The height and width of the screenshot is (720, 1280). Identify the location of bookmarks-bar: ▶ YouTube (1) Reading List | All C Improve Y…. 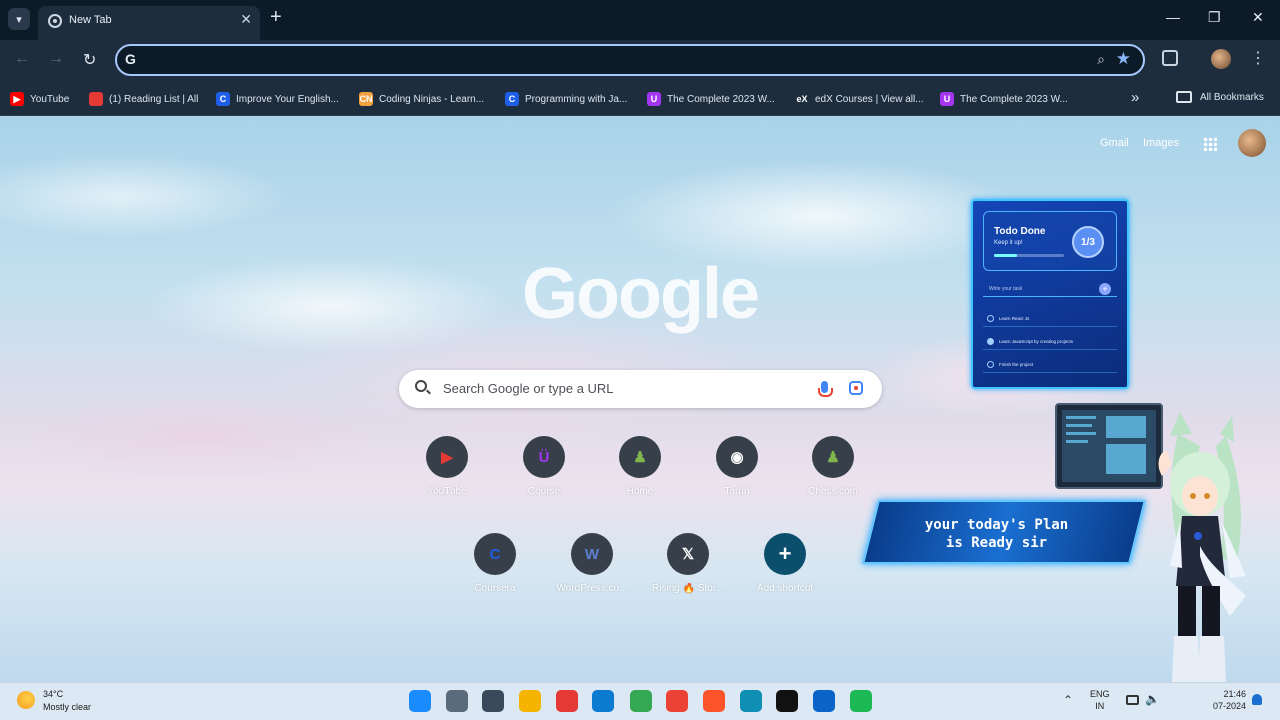
(640, 99).